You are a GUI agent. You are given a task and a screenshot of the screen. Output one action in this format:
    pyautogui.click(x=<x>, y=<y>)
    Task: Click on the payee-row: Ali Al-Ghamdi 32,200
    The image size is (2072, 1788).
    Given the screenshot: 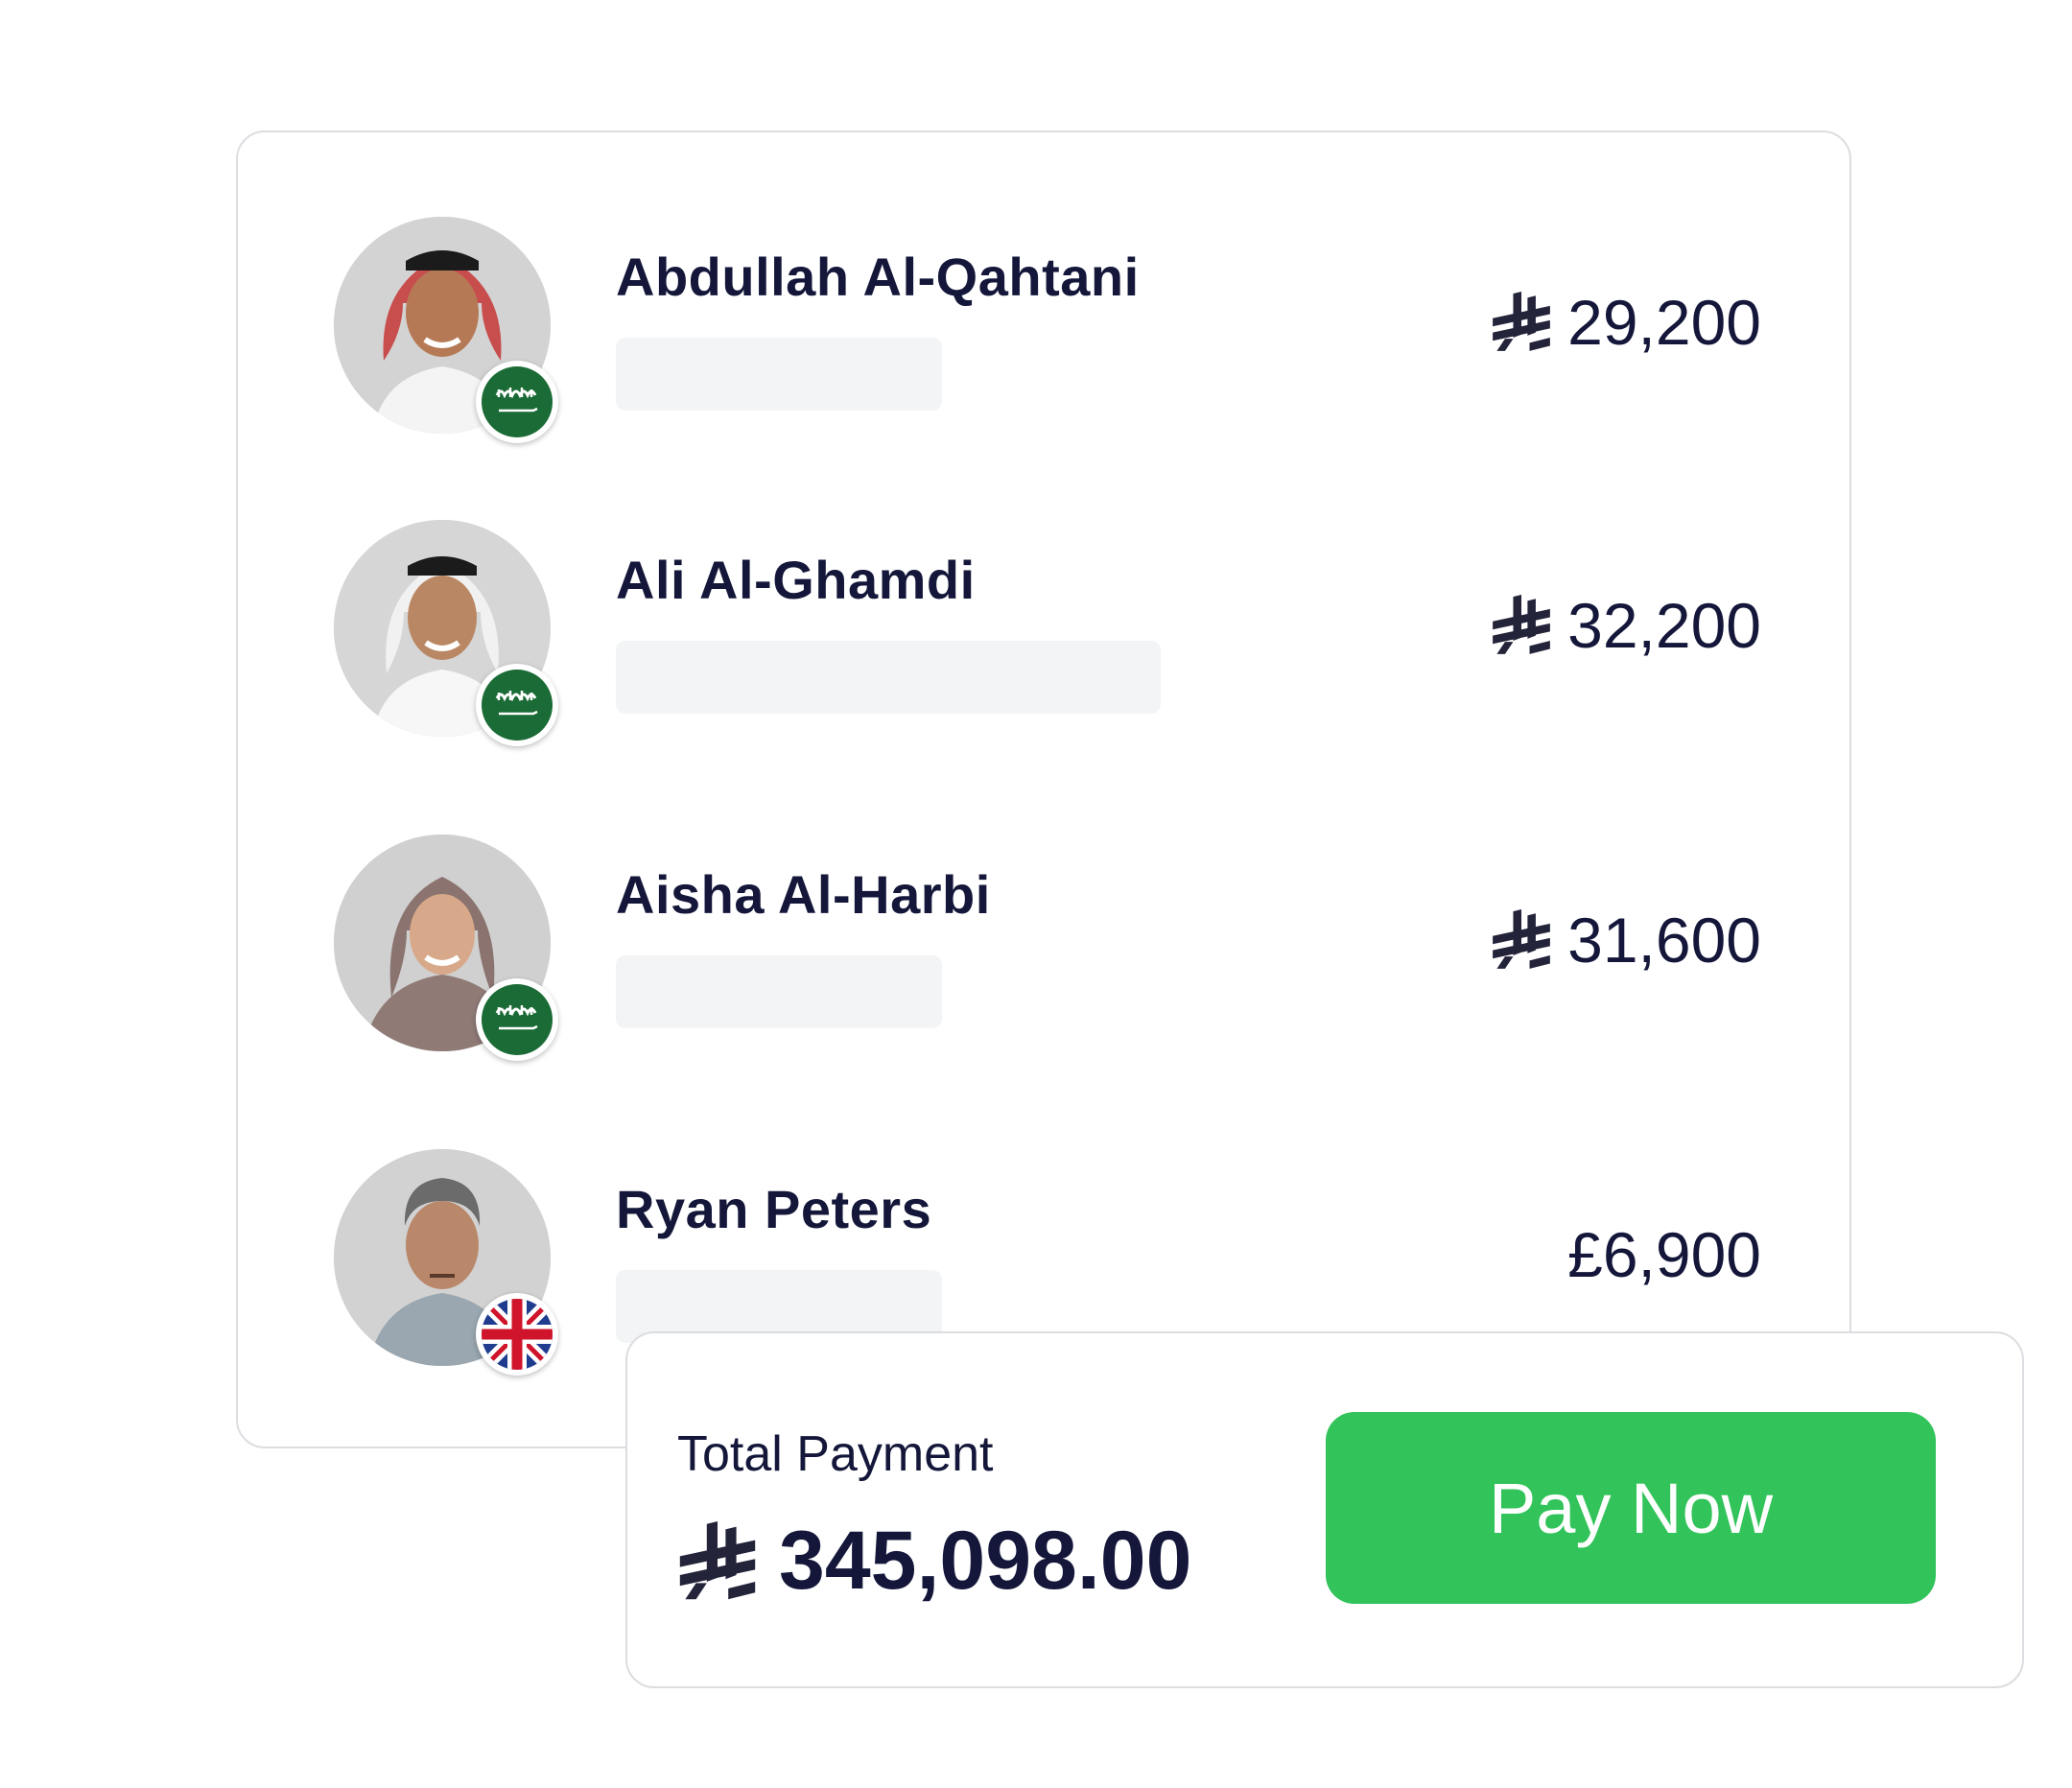 What is the action you would take?
    pyautogui.click(x=1043, y=635)
    